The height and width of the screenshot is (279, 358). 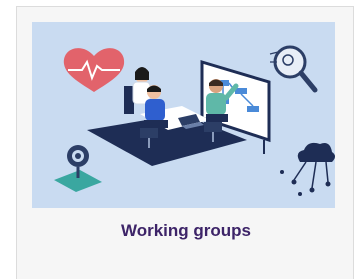 What do you see at coordinates (78, 168) in the screenshot?
I see `webcam-icon` at bounding box center [78, 168].